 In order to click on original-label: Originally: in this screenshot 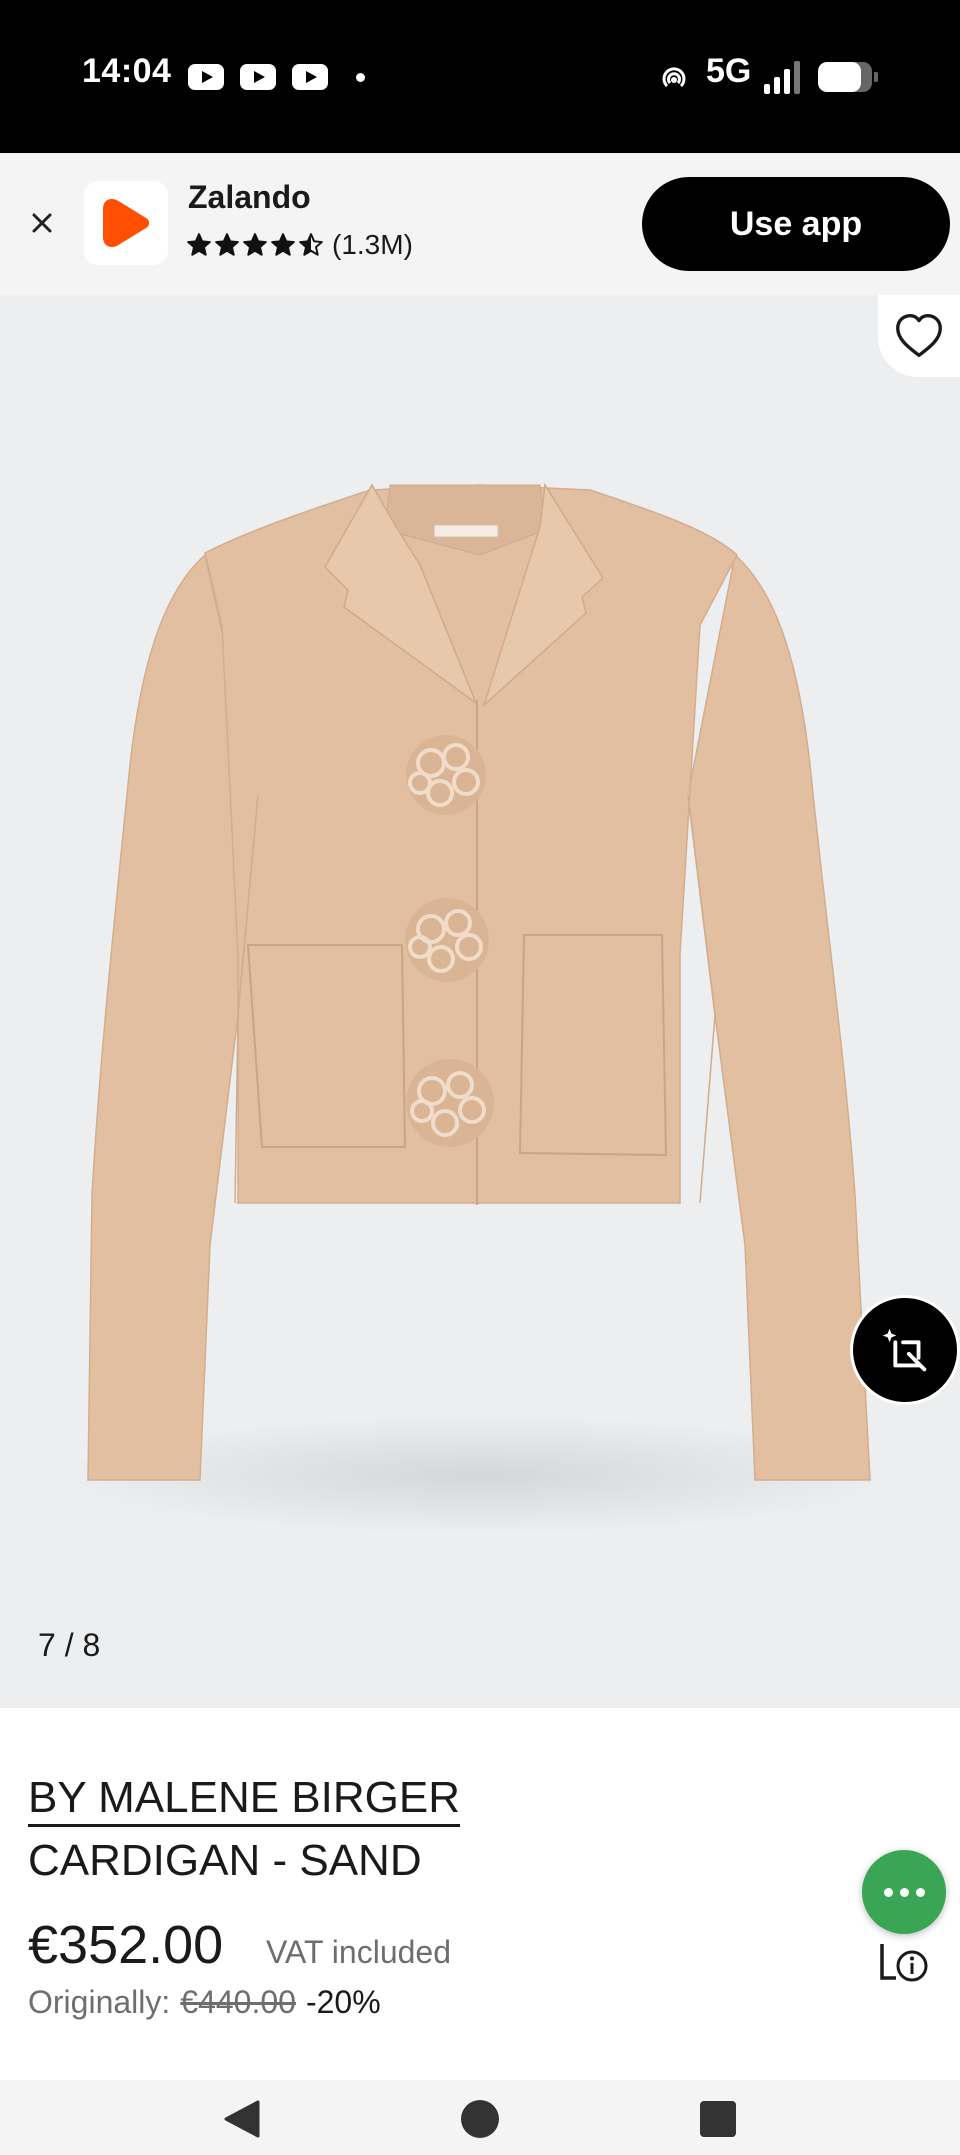, I will do `click(99, 2002)`.